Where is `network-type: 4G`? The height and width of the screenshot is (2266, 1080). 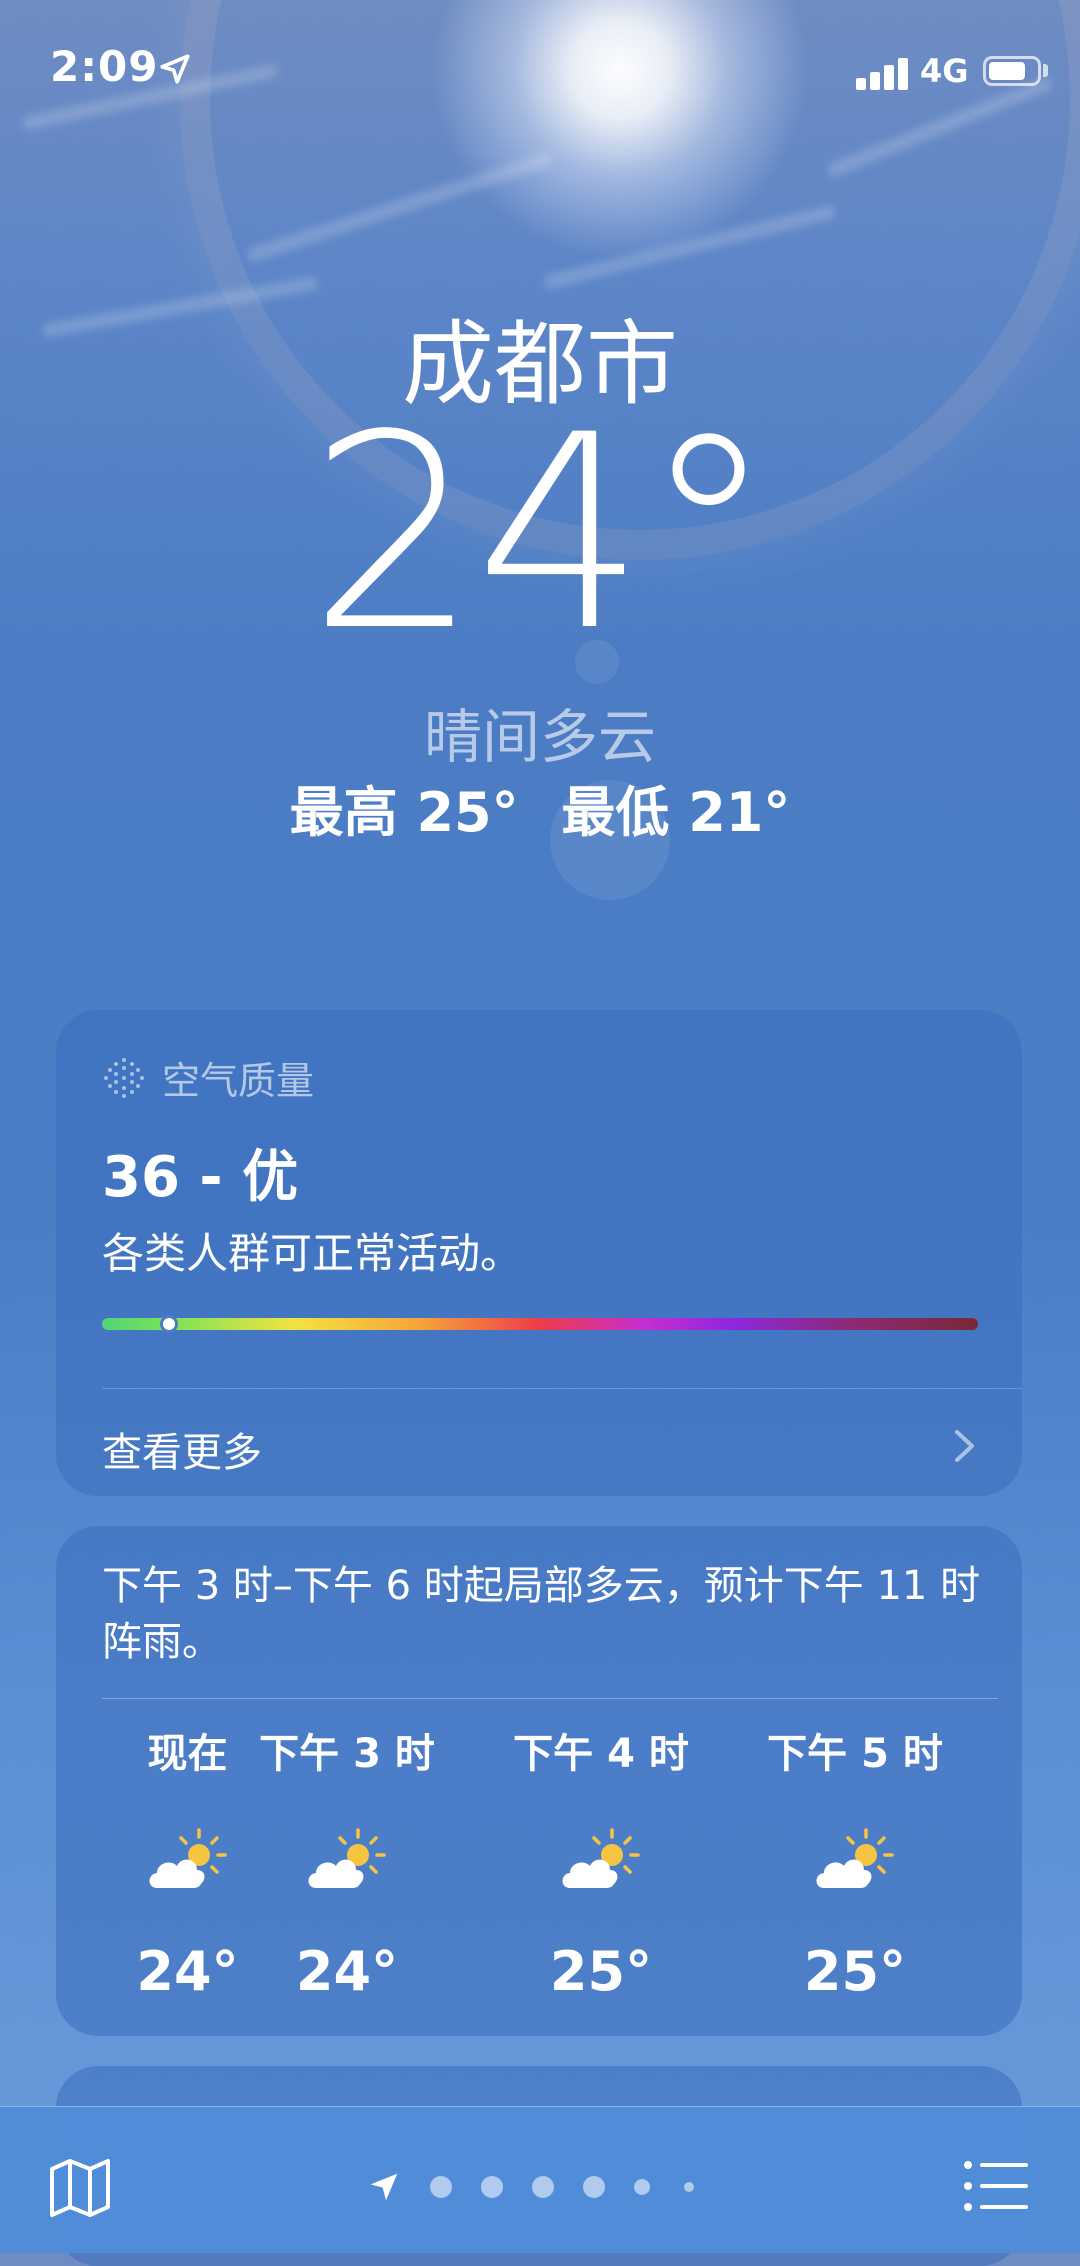
network-type: 4G is located at coordinates (944, 71).